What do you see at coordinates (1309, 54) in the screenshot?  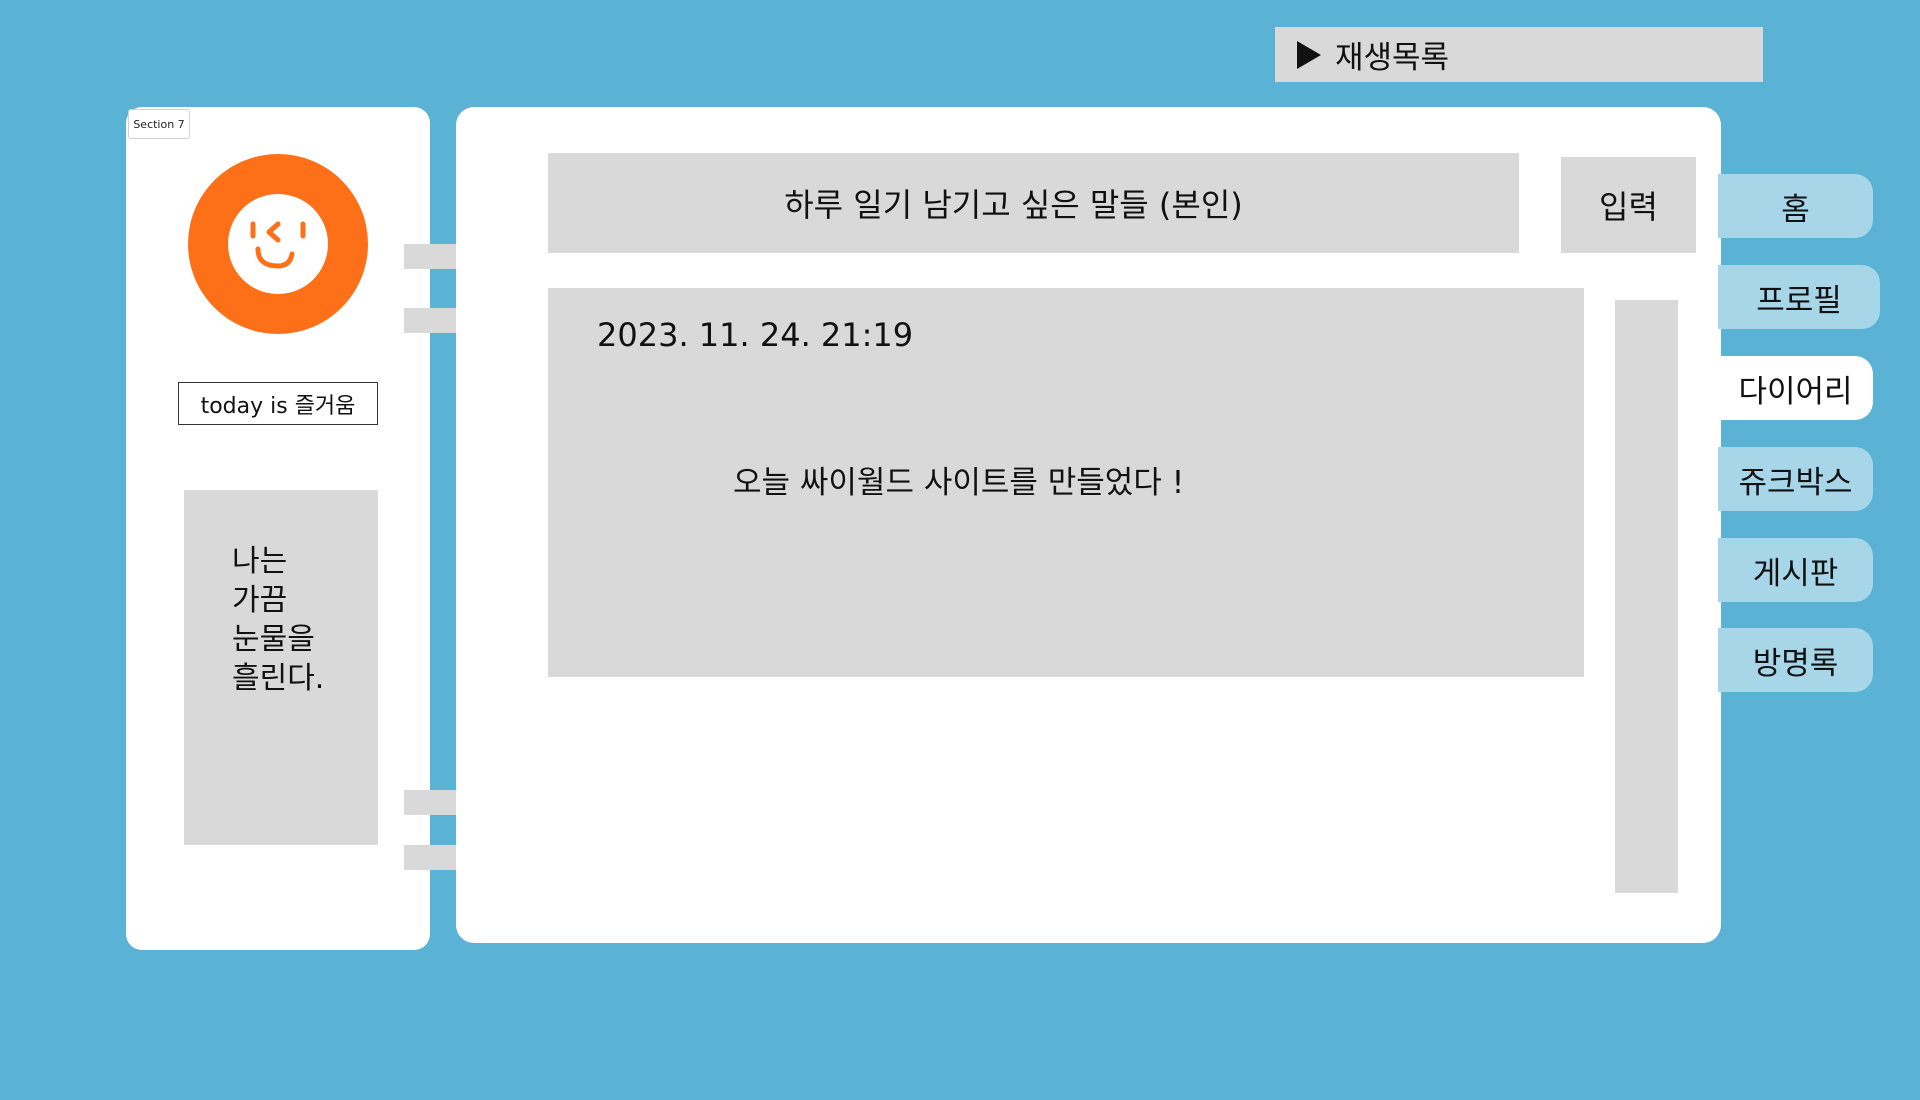 I see `play-icon` at bounding box center [1309, 54].